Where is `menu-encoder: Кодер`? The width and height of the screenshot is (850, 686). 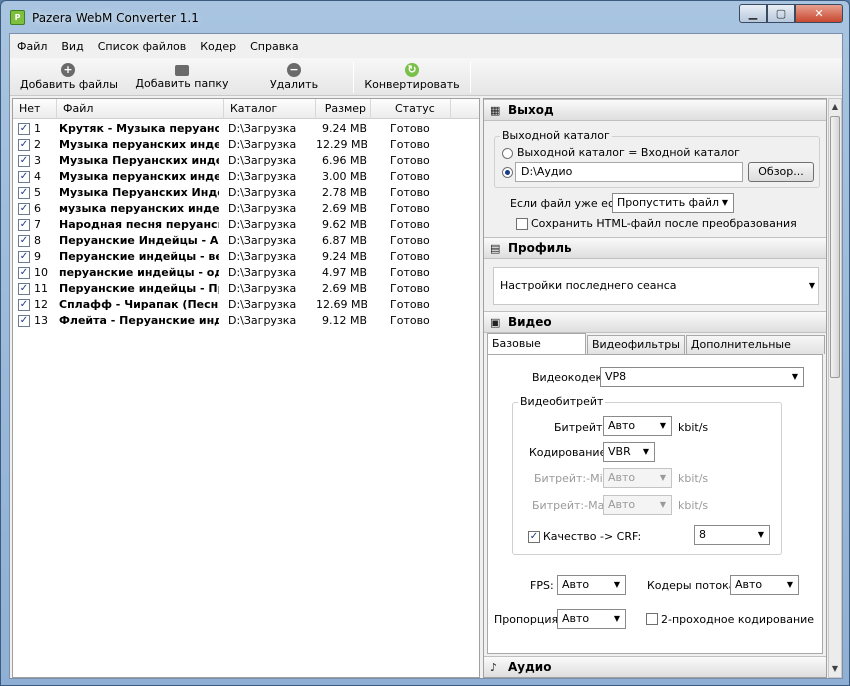 menu-encoder: Кодер is located at coordinates (218, 46).